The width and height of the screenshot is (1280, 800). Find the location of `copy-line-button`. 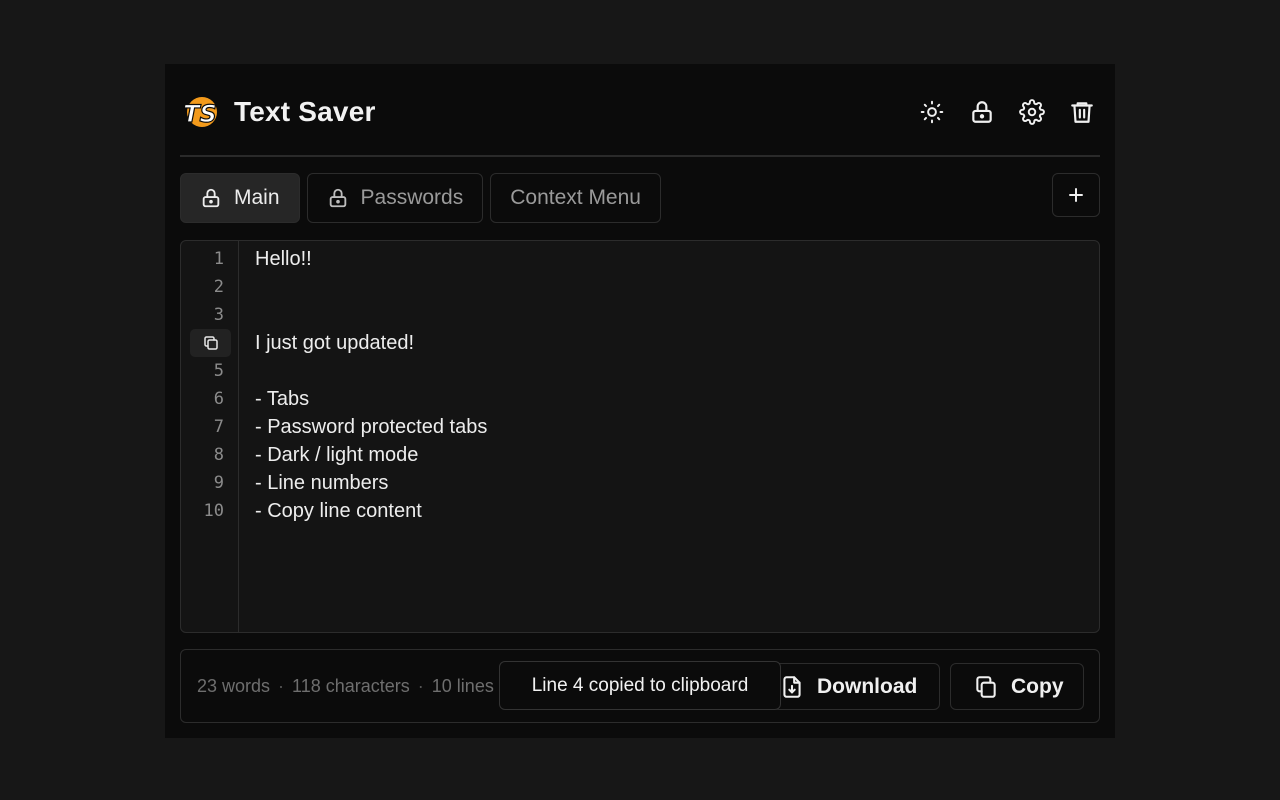

copy-line-button is located at coordinates (210, 343).